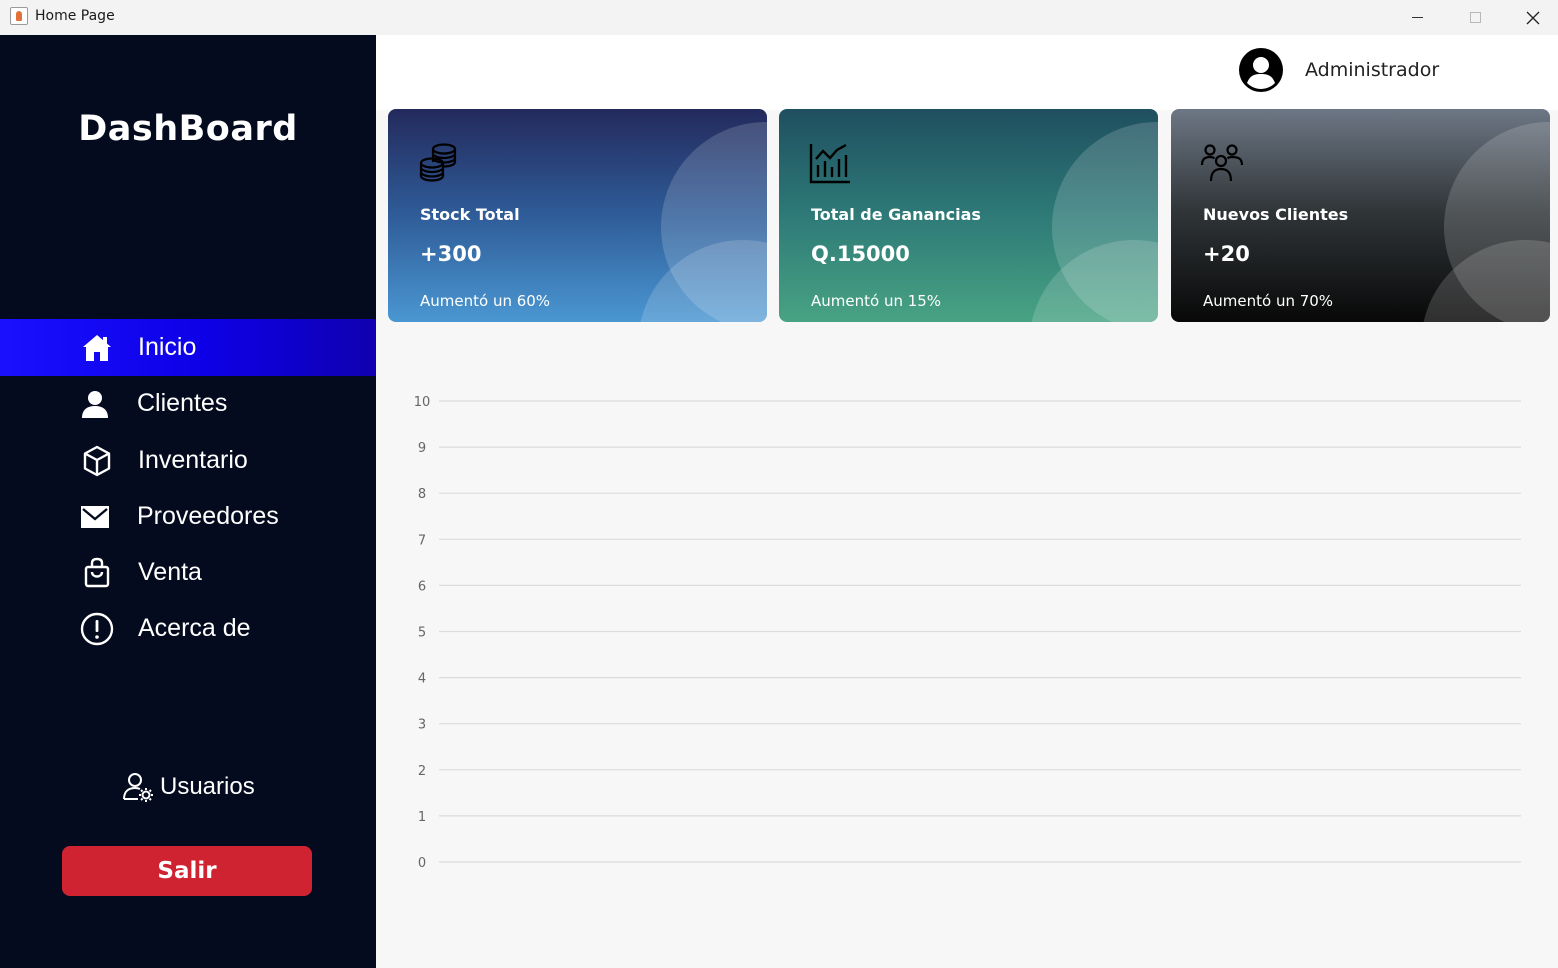  I want to click on sidebar-item-label: Clientes, so click(182, 403).